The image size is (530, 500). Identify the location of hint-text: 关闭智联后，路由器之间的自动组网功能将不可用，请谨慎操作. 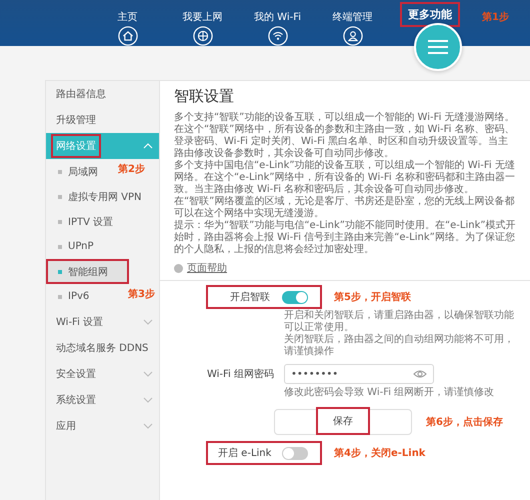
(399, 346).